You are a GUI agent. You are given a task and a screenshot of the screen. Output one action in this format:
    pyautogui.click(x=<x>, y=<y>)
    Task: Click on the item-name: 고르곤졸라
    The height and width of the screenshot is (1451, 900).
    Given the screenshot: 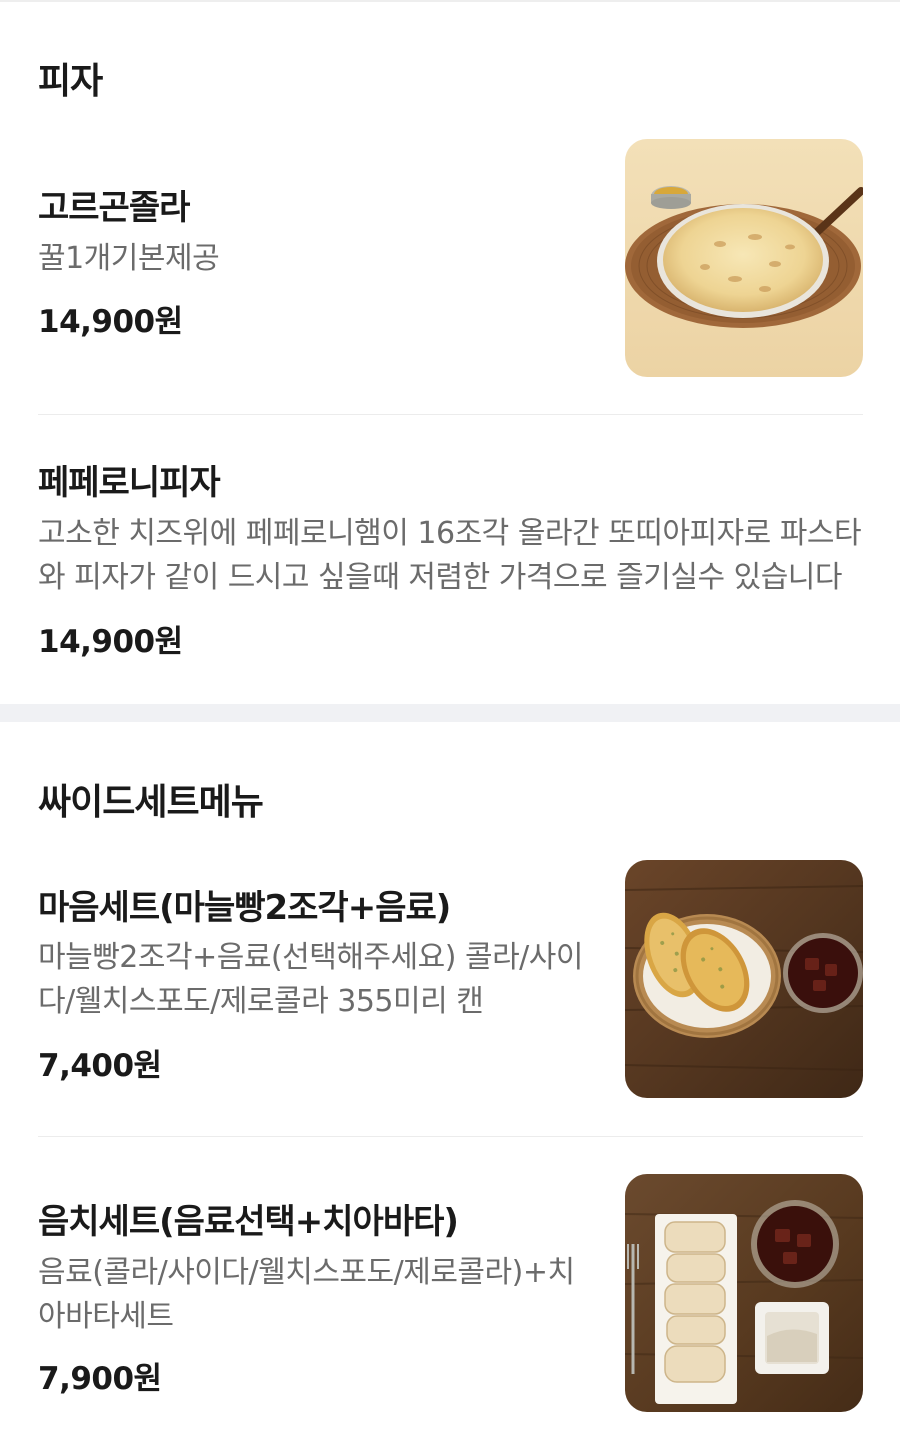 What is the action you would take?
    pyautogui.click(x=114, y=208)
    